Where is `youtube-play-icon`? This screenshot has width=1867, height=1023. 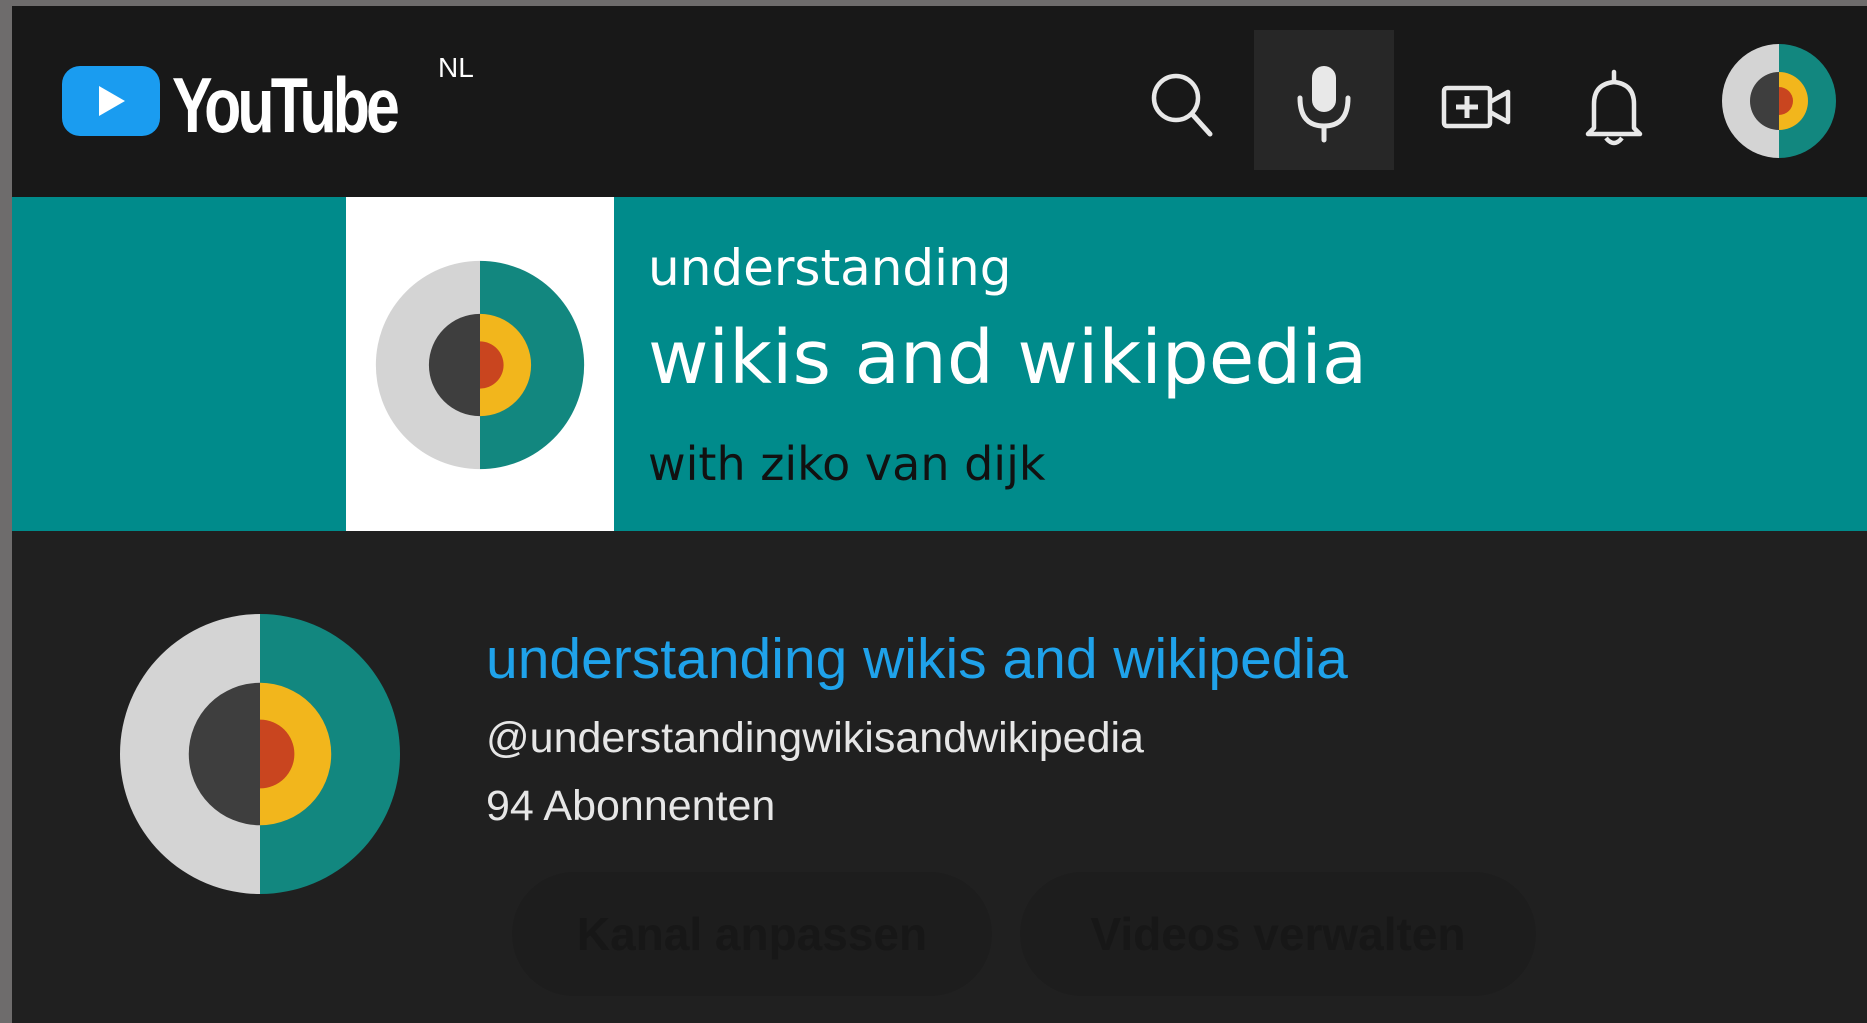 youtube-play-icon is located at coordinates (111, 101).